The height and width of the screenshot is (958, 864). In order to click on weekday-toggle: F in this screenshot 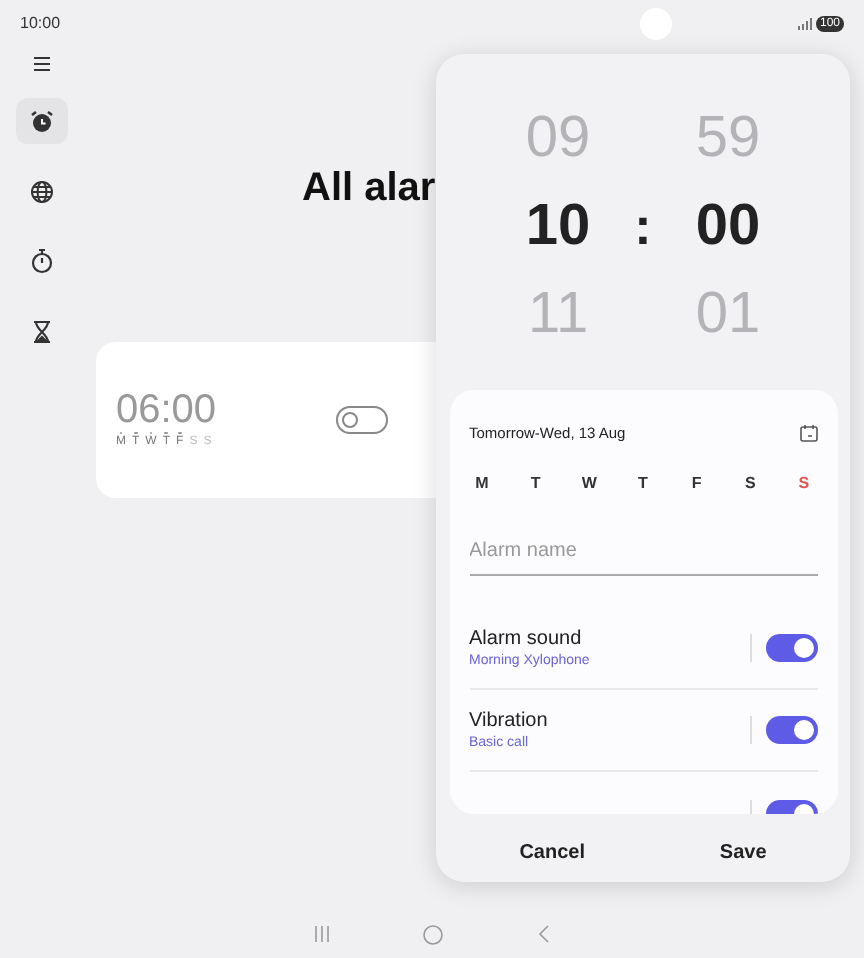, I will do `click(696, 484)`.